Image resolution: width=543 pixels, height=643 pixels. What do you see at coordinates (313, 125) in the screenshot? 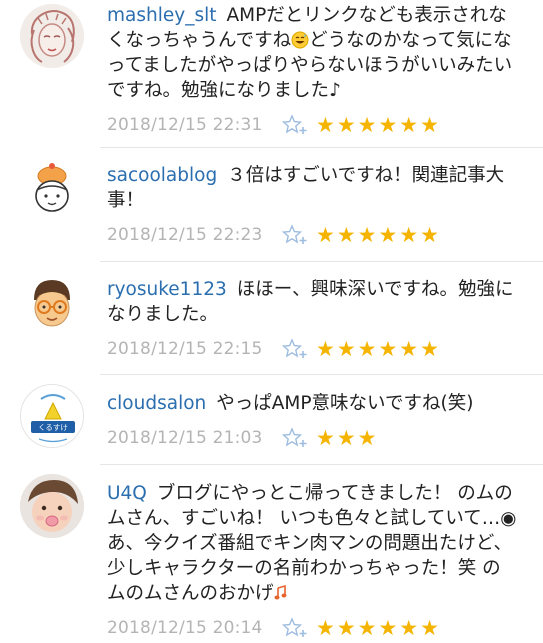
I see `comment-meta: 2018/12/15 22:31 ★★★★★★` at bounding box center [313, 125].